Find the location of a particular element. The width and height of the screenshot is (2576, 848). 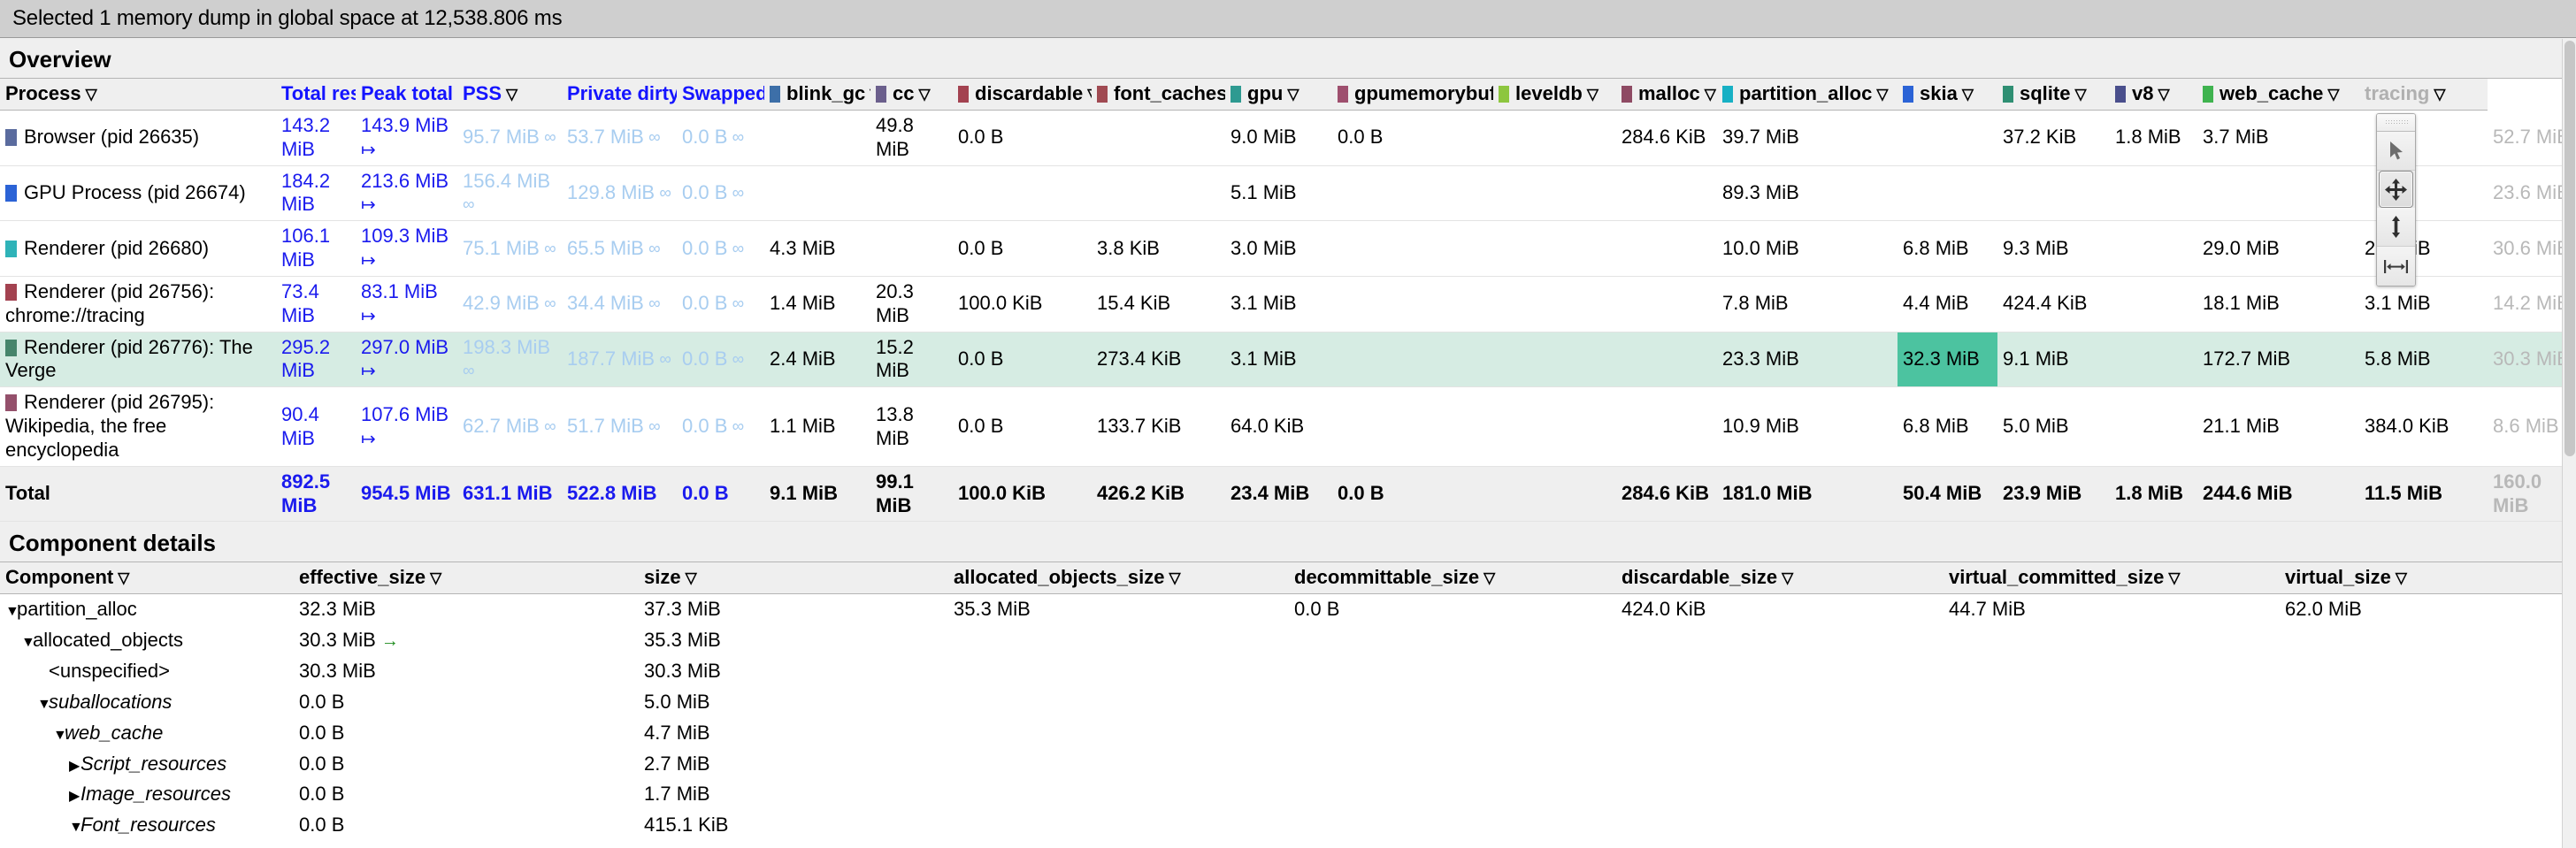

overview-value-cell: 109.3 MiB ↦ is located at coordinates (406, 249).